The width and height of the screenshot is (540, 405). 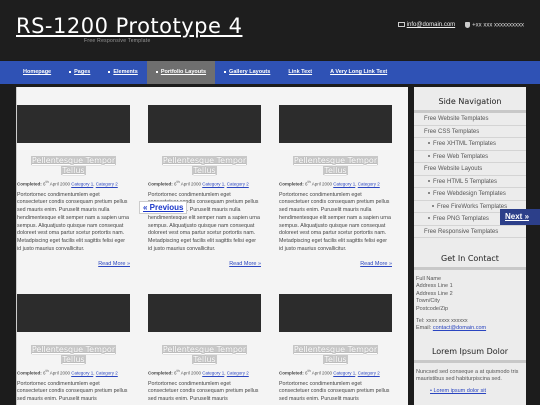 I want to click on side-nav-item: Free Website Layouts, so click(x=470, y=169).